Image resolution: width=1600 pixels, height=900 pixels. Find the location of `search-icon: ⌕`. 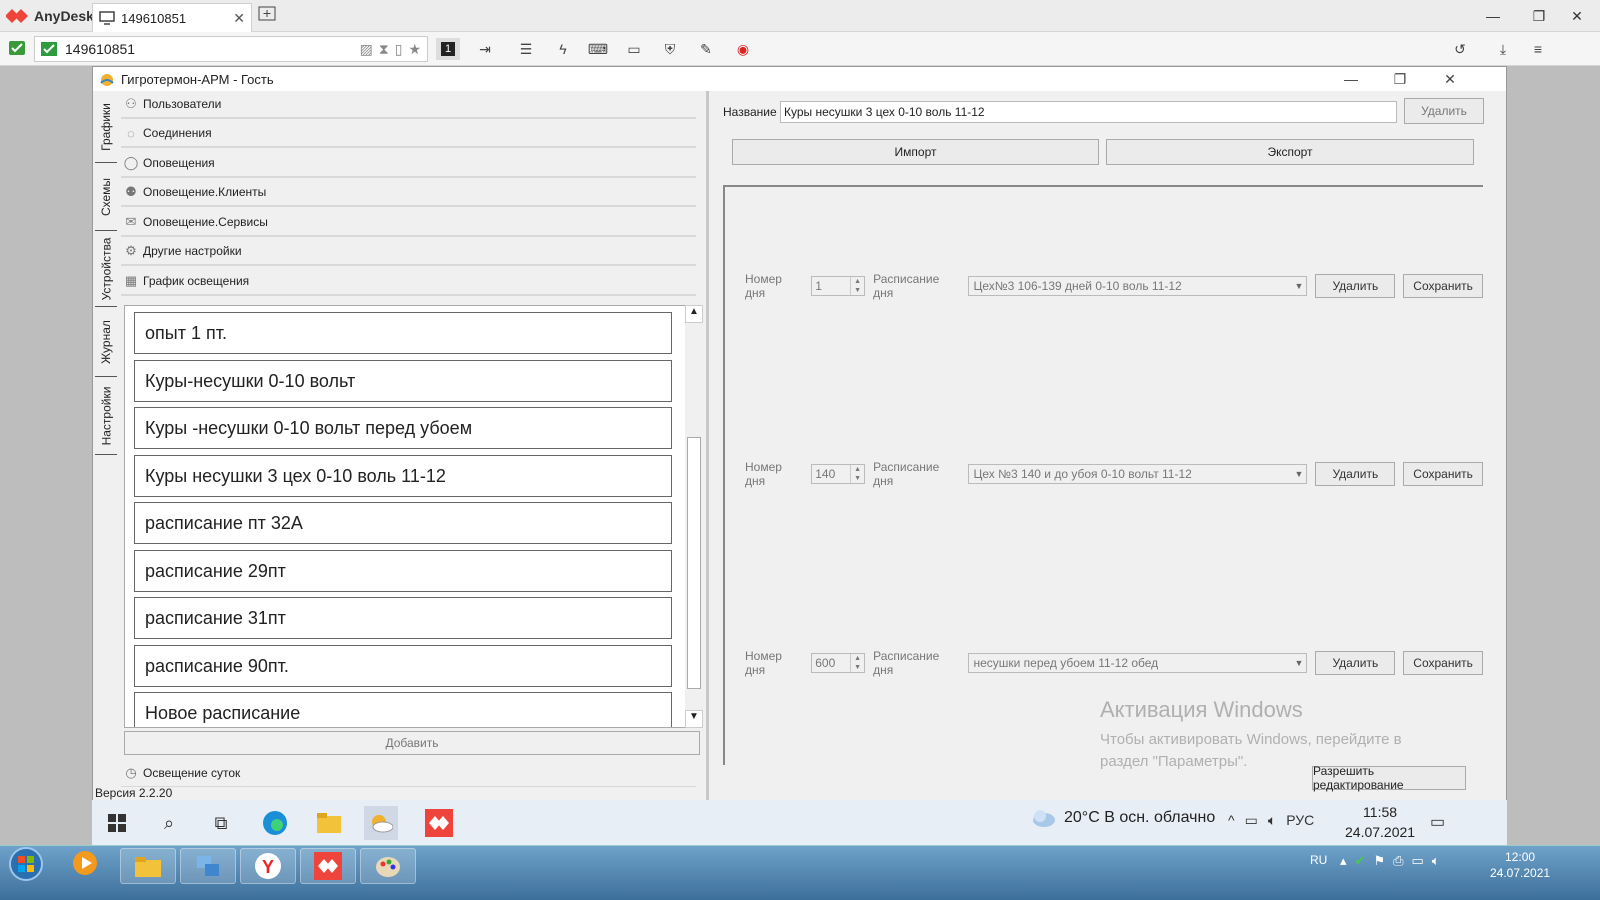

search-icon: ⌕ is located at coordinates (169, 823).